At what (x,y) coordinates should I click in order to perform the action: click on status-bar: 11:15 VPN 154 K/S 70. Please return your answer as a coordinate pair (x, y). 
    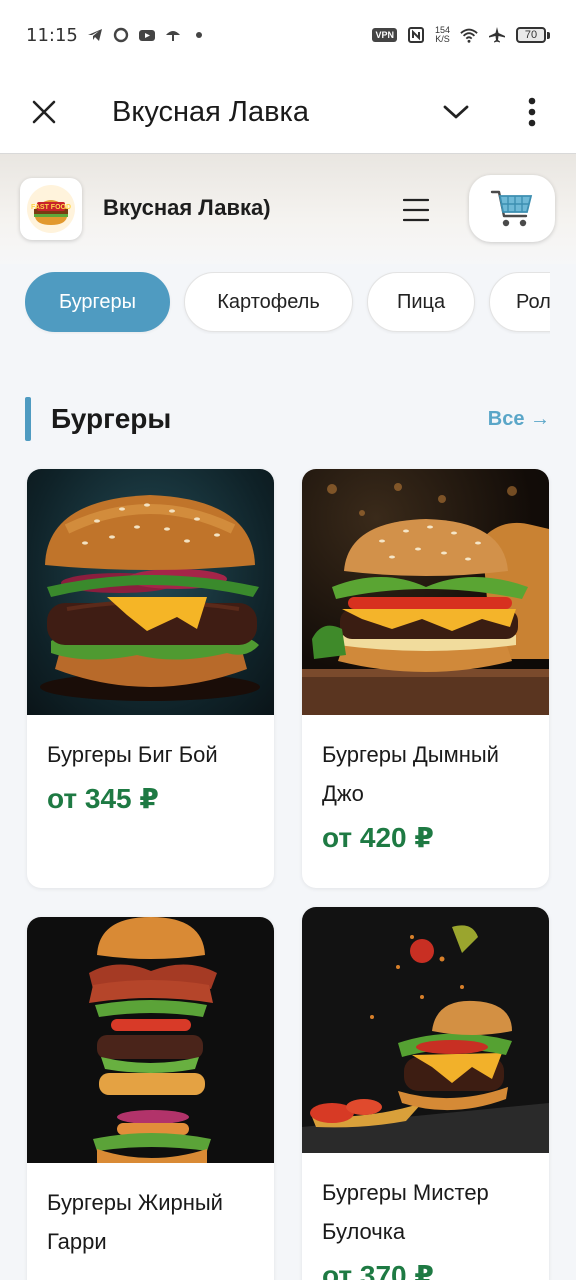
    Looking at the image, I should click on (288, 35).